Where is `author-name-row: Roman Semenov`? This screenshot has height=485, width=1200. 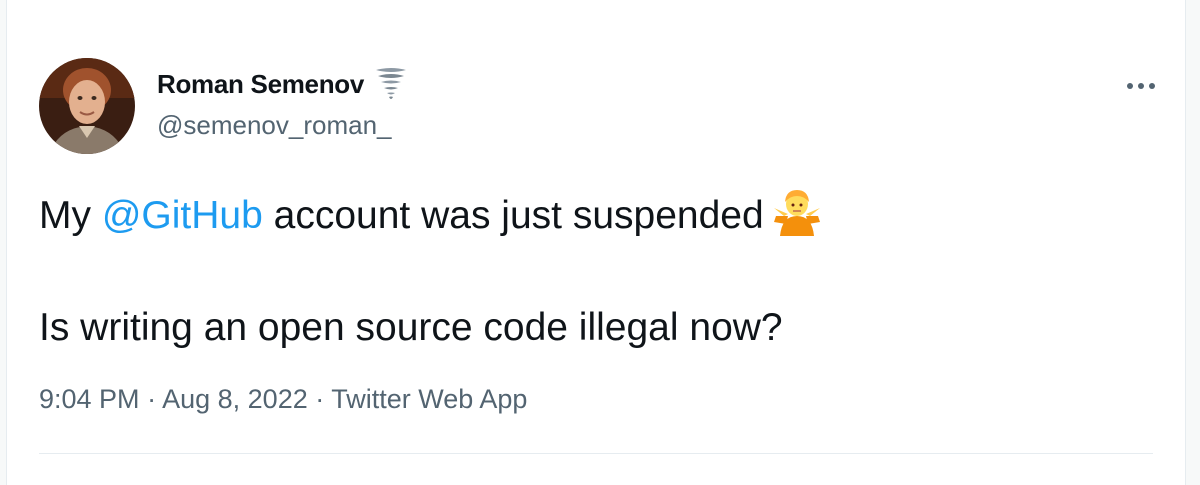 author-name-row: Roman Semenov is located at coordinates (282, 84).